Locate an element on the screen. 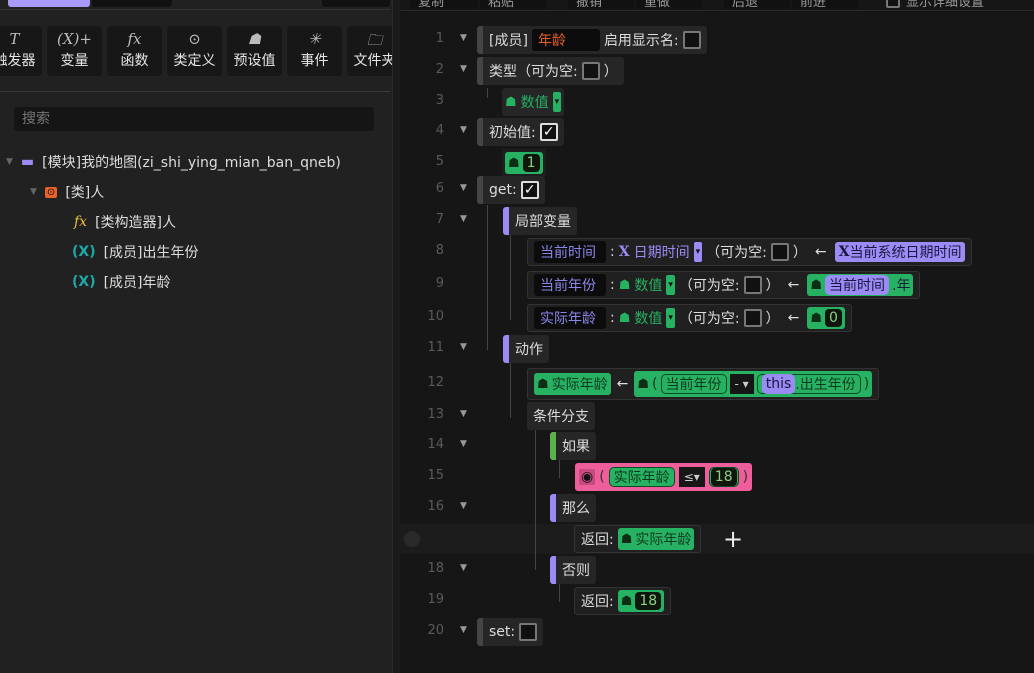 This screenshot has width=1034, height=673. line-number: 14 is located at coordinates (435, 444).